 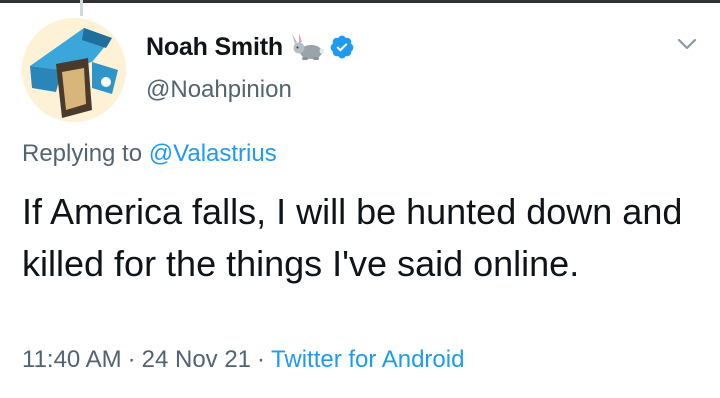 I want to click on verified-badge-icon, so click(x=342, y=47).